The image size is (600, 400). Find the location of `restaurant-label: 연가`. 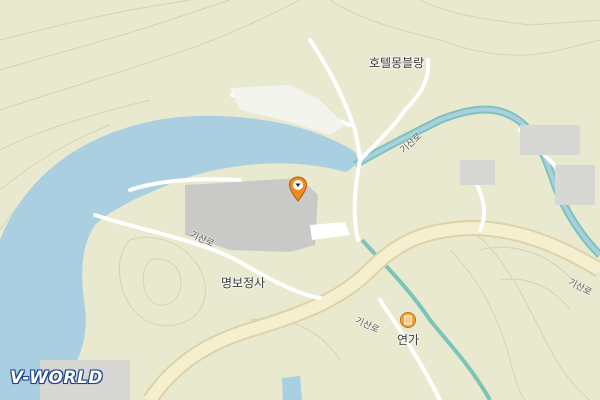

restaurant-label: 연가 is located at coordinates (408, 340).